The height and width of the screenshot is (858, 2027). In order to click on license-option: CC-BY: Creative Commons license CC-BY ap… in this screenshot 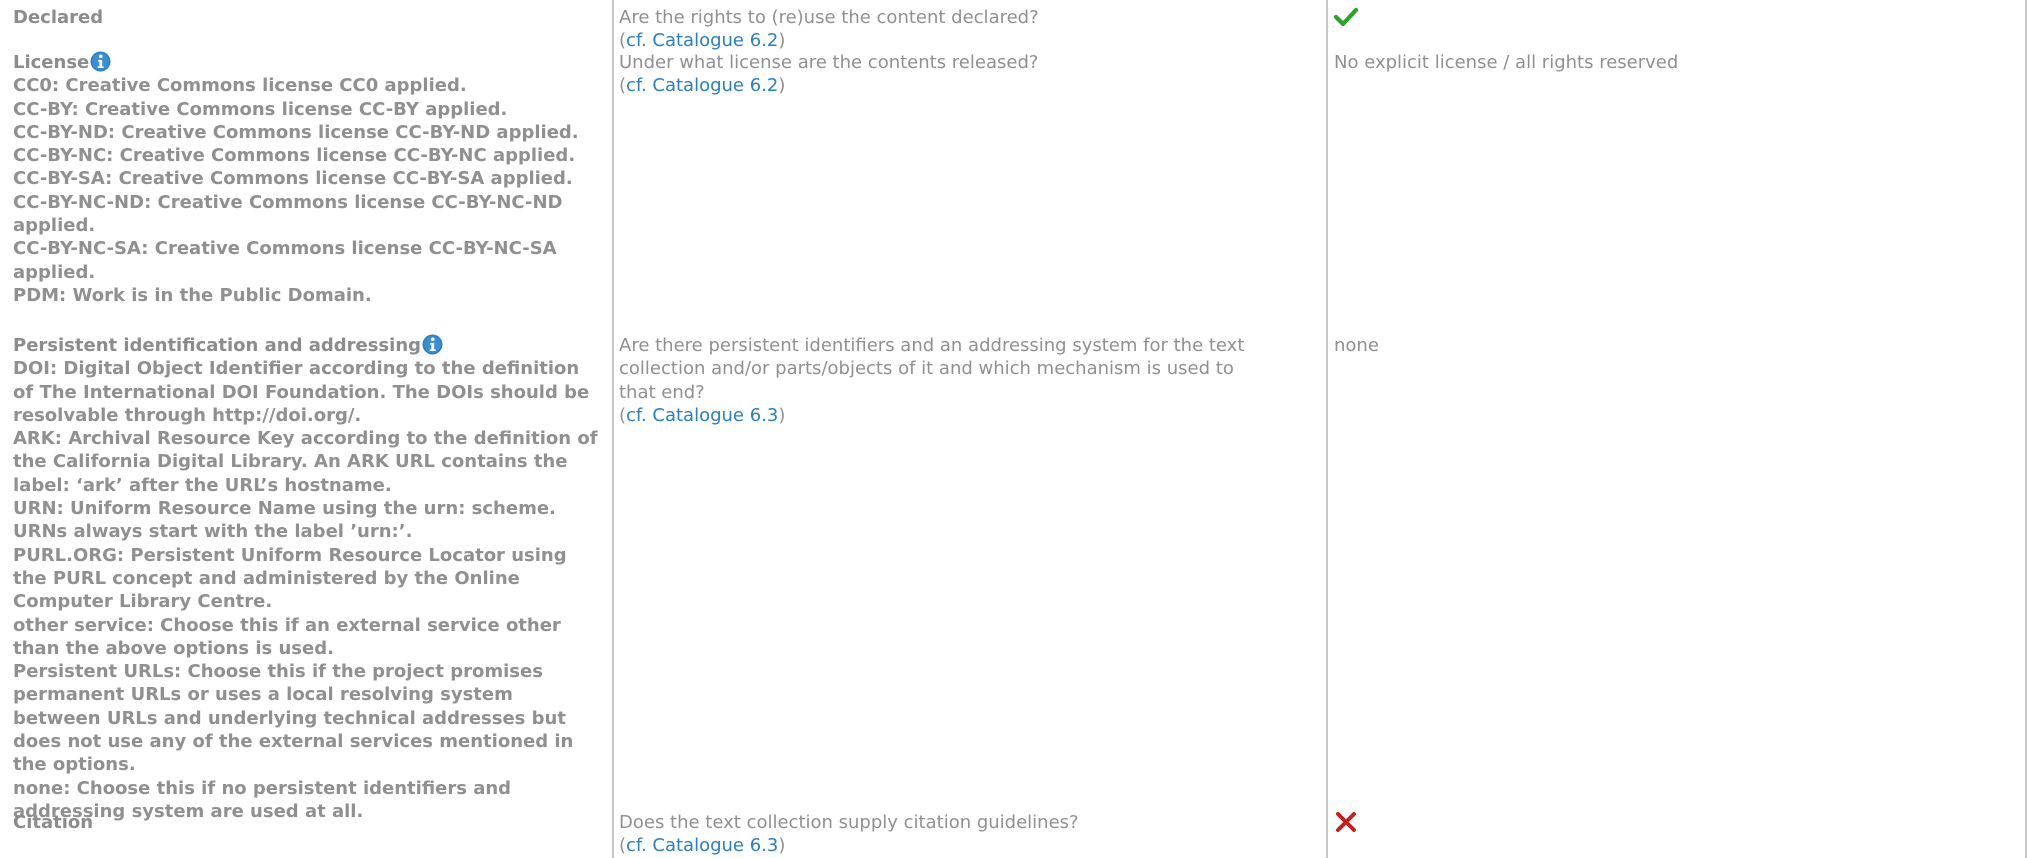, I will do `click(260, 109)`.